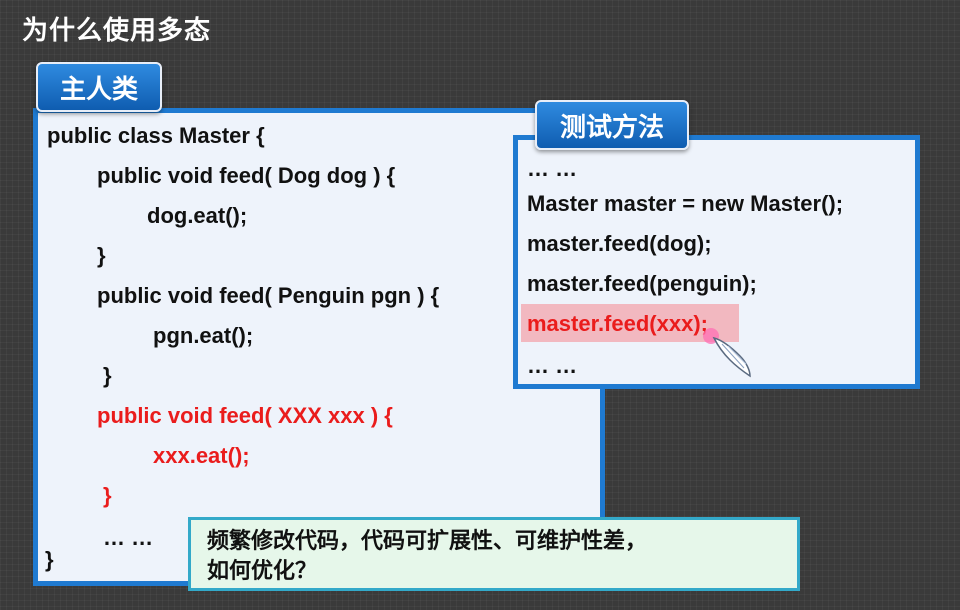  What do you see at coordinates (427, 540) in the screenshot?
I see `note-line-1: 频繁修改代码，代码可扩展性、可维护性差，` at bounding box center [427, 540].